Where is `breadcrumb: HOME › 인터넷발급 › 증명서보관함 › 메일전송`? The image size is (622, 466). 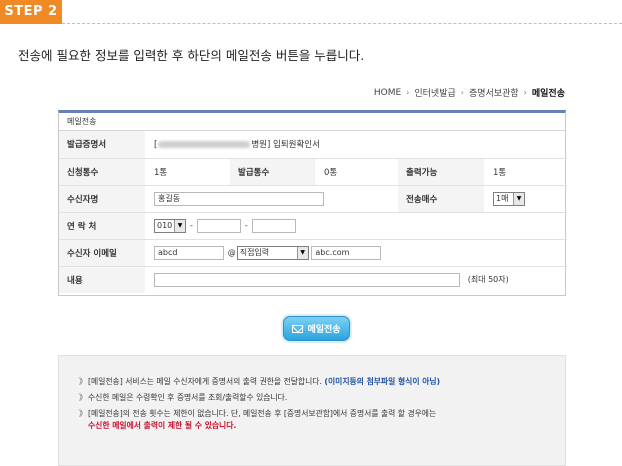 breadcrumb: HOME › 인터넷발급 › 증명서보관함 › 메일전송 is located at coordinates (469, 93).